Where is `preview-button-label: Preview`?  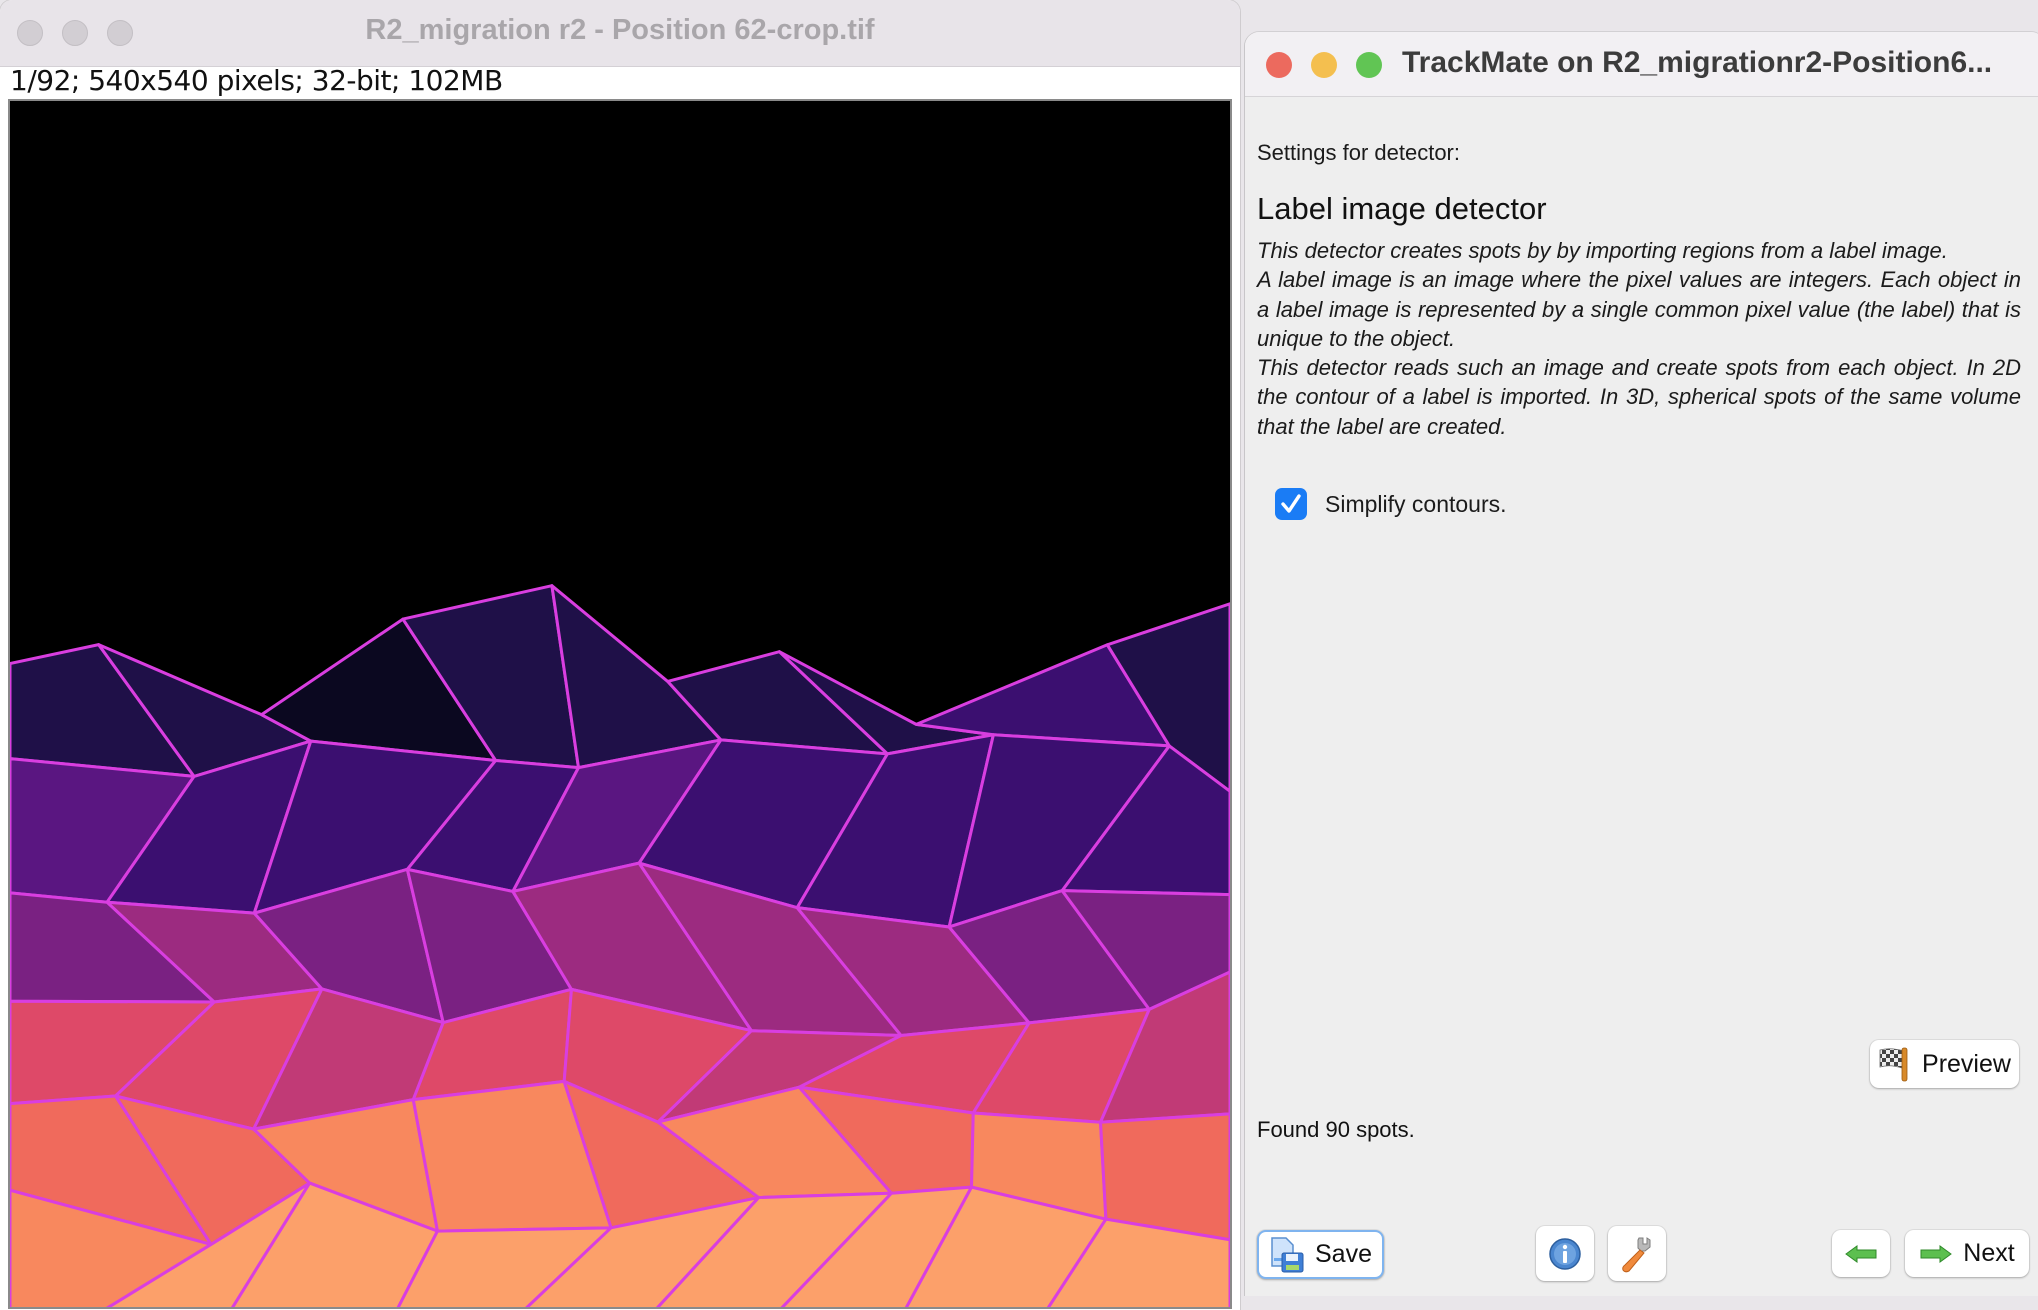
preview-button-label: Preview is located at coordinates (1966, 1063).